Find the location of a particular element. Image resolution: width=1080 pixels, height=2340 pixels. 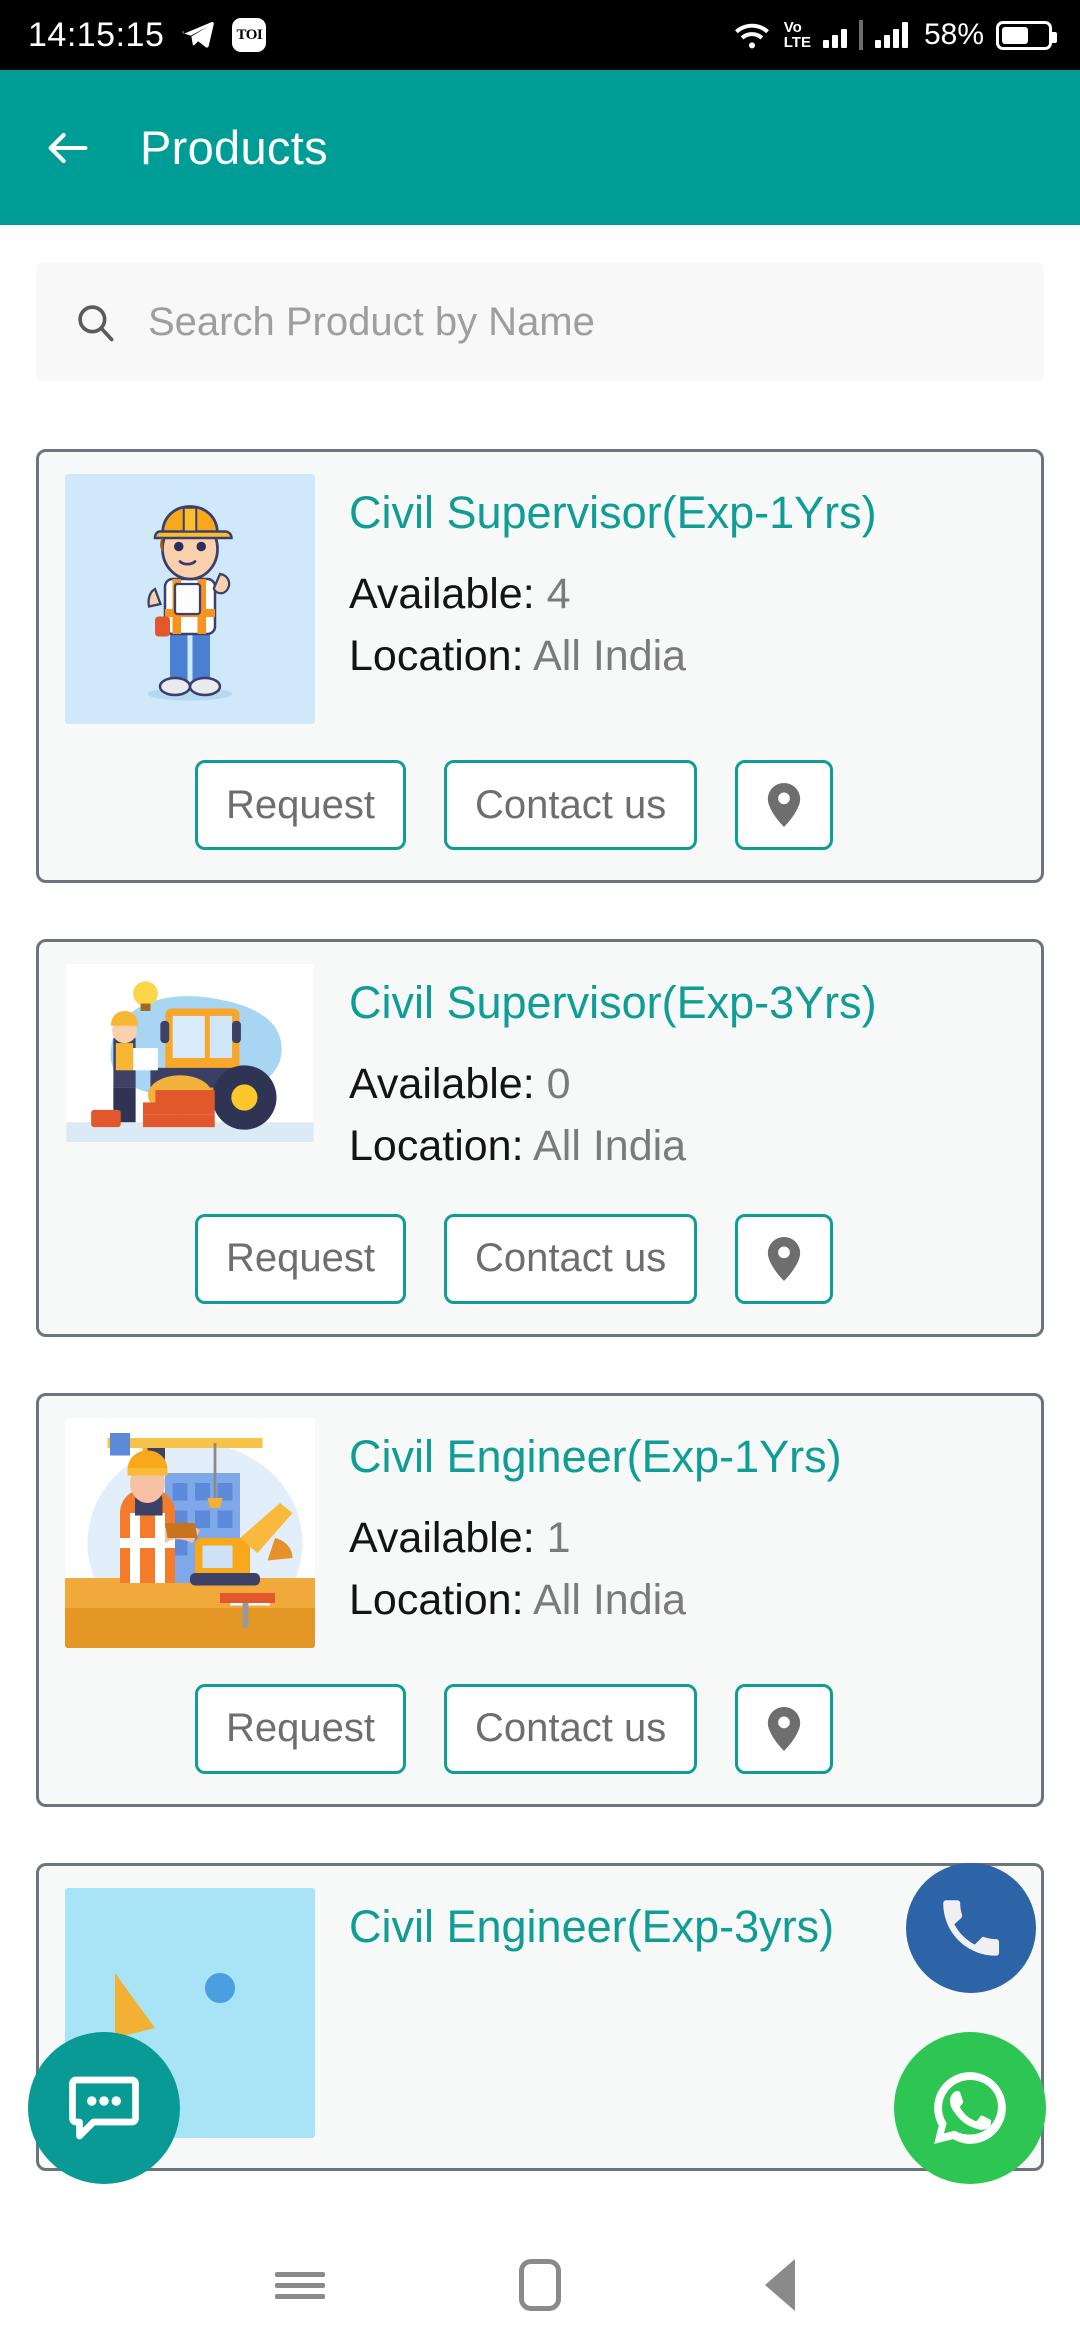

wifi-icon is located at coordinates (751, 36).